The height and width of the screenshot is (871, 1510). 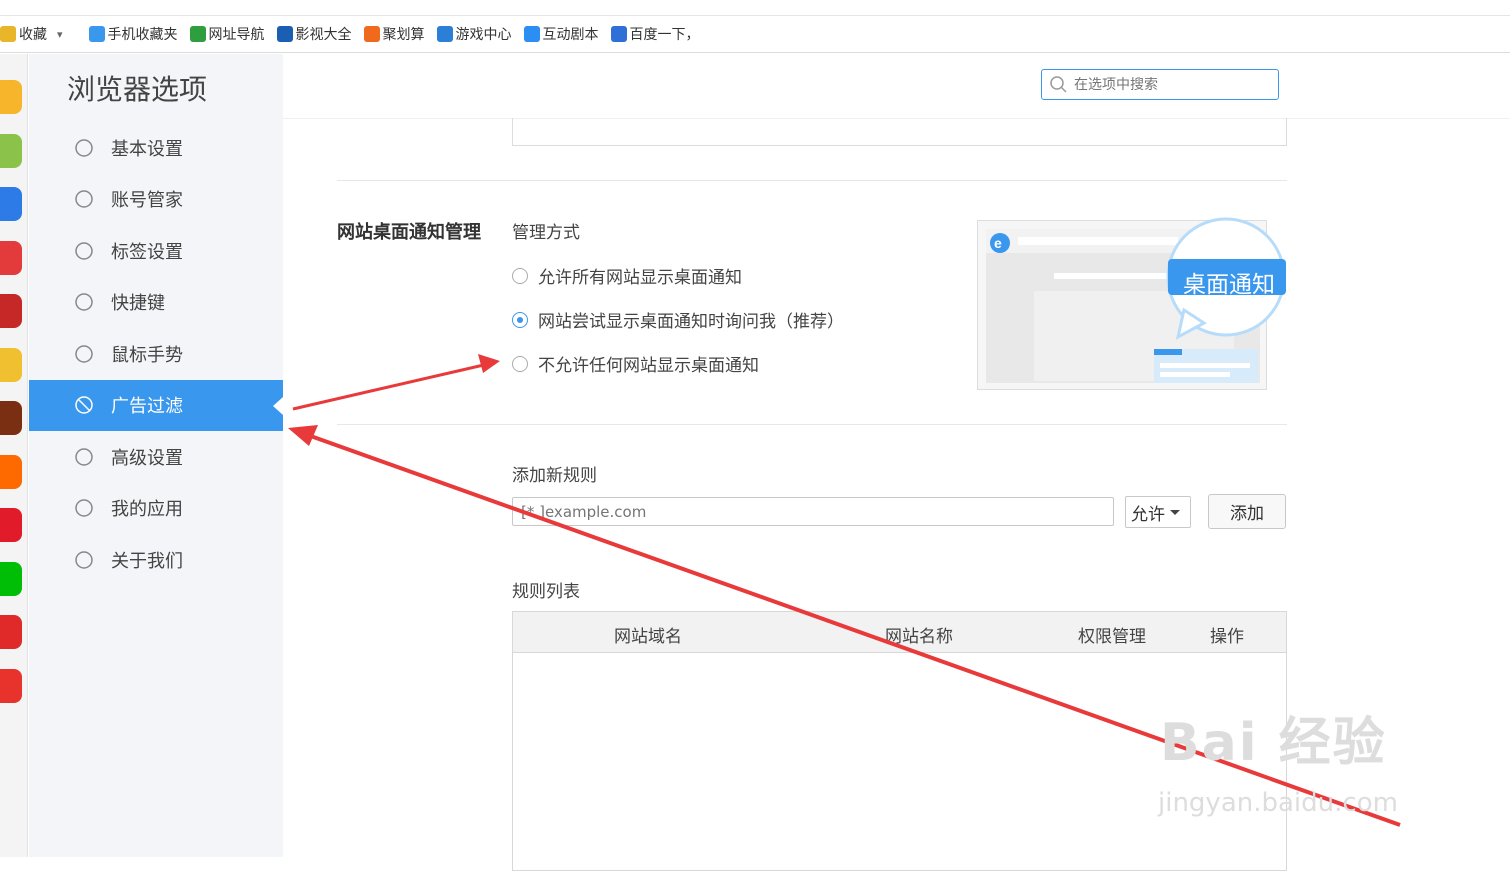 What do you see at coordinates (570, 35) in the screenshot?
I see `bookmark-label: 互动剧本` at bounding box center [570, 35].